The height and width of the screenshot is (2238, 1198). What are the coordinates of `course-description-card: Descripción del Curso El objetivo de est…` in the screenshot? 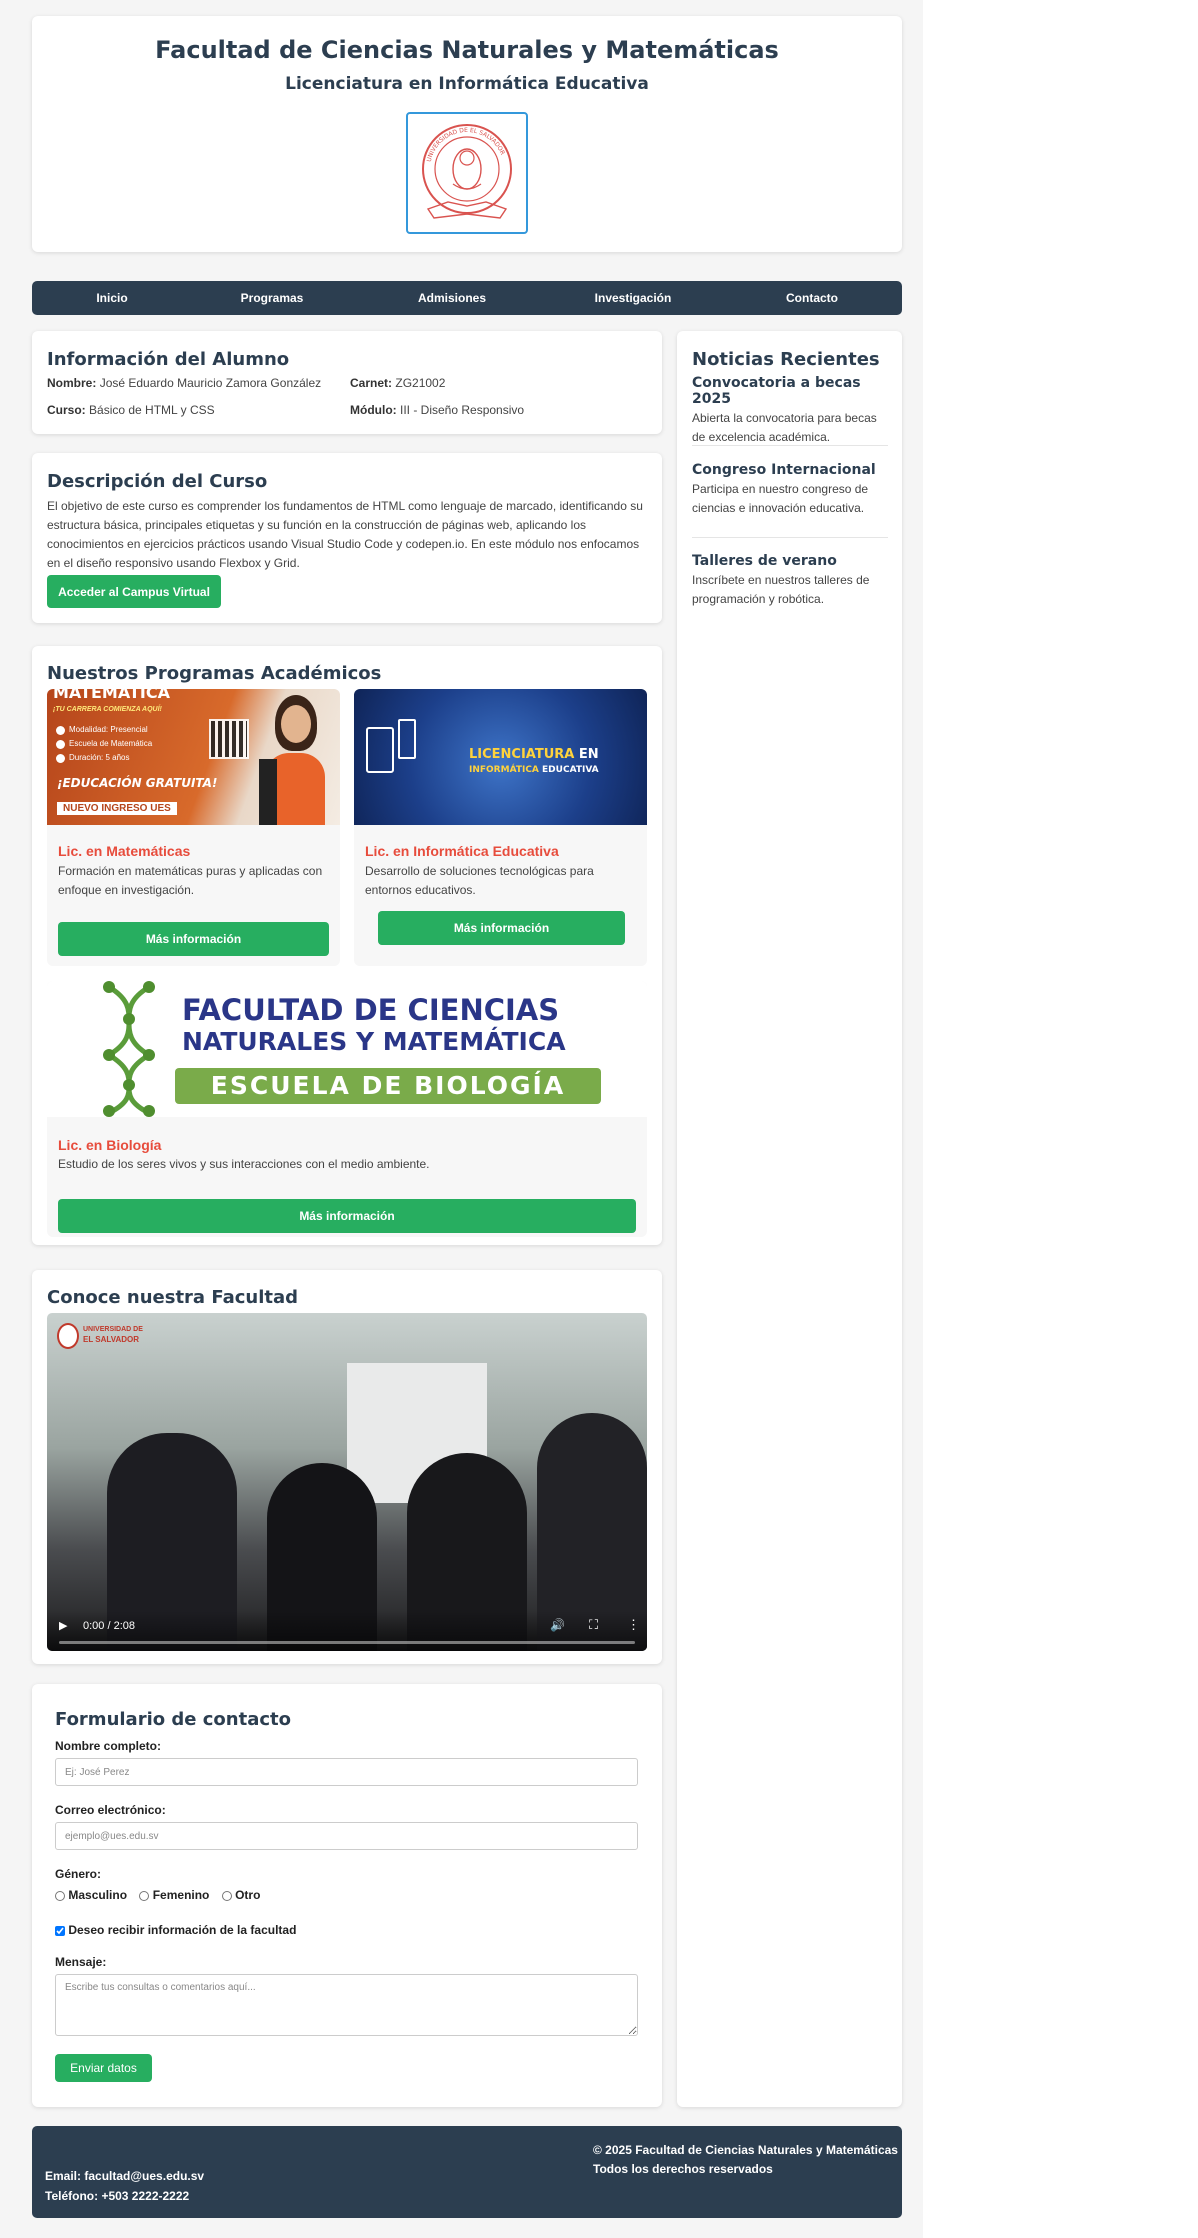 It's located at (347, 538).